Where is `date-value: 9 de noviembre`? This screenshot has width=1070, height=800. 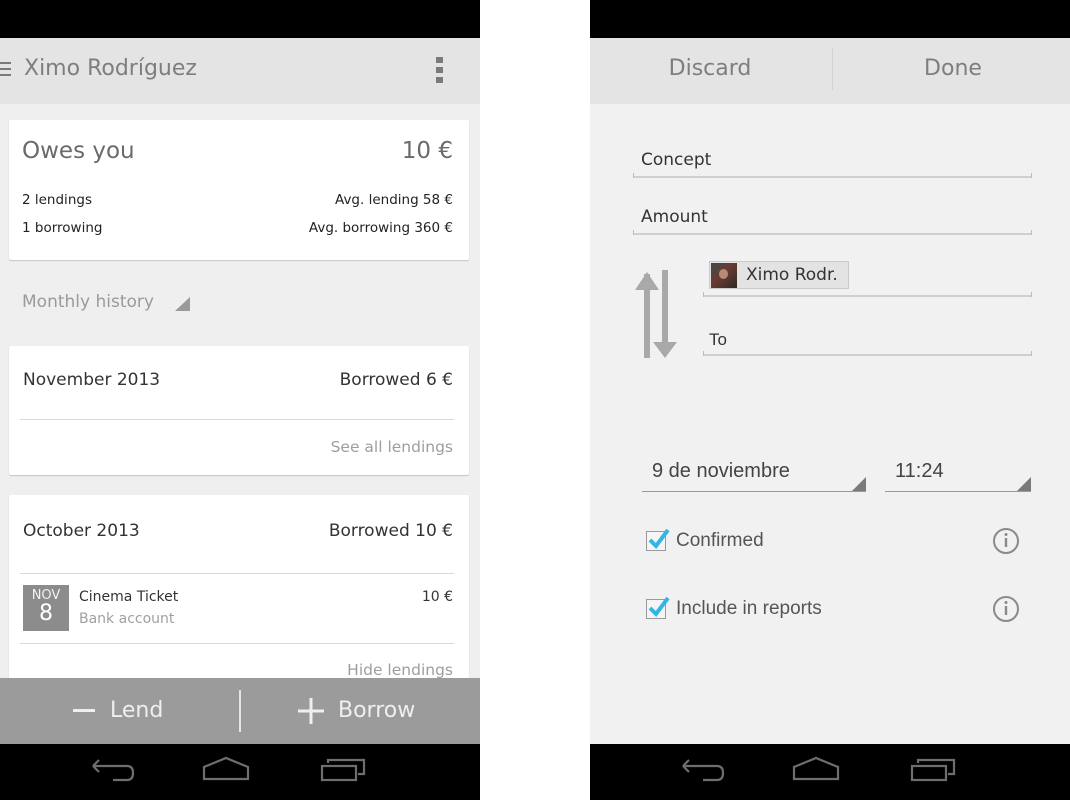
date-value: 9 de noviembre is located at coordinates (721, 471).